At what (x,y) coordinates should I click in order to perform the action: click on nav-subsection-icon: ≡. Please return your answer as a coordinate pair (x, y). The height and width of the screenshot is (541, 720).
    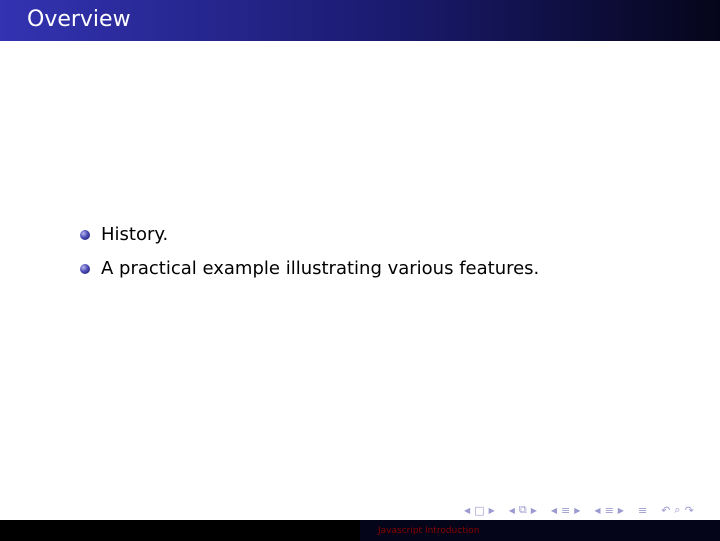
    Looking at the image, I should click on (565, 510).